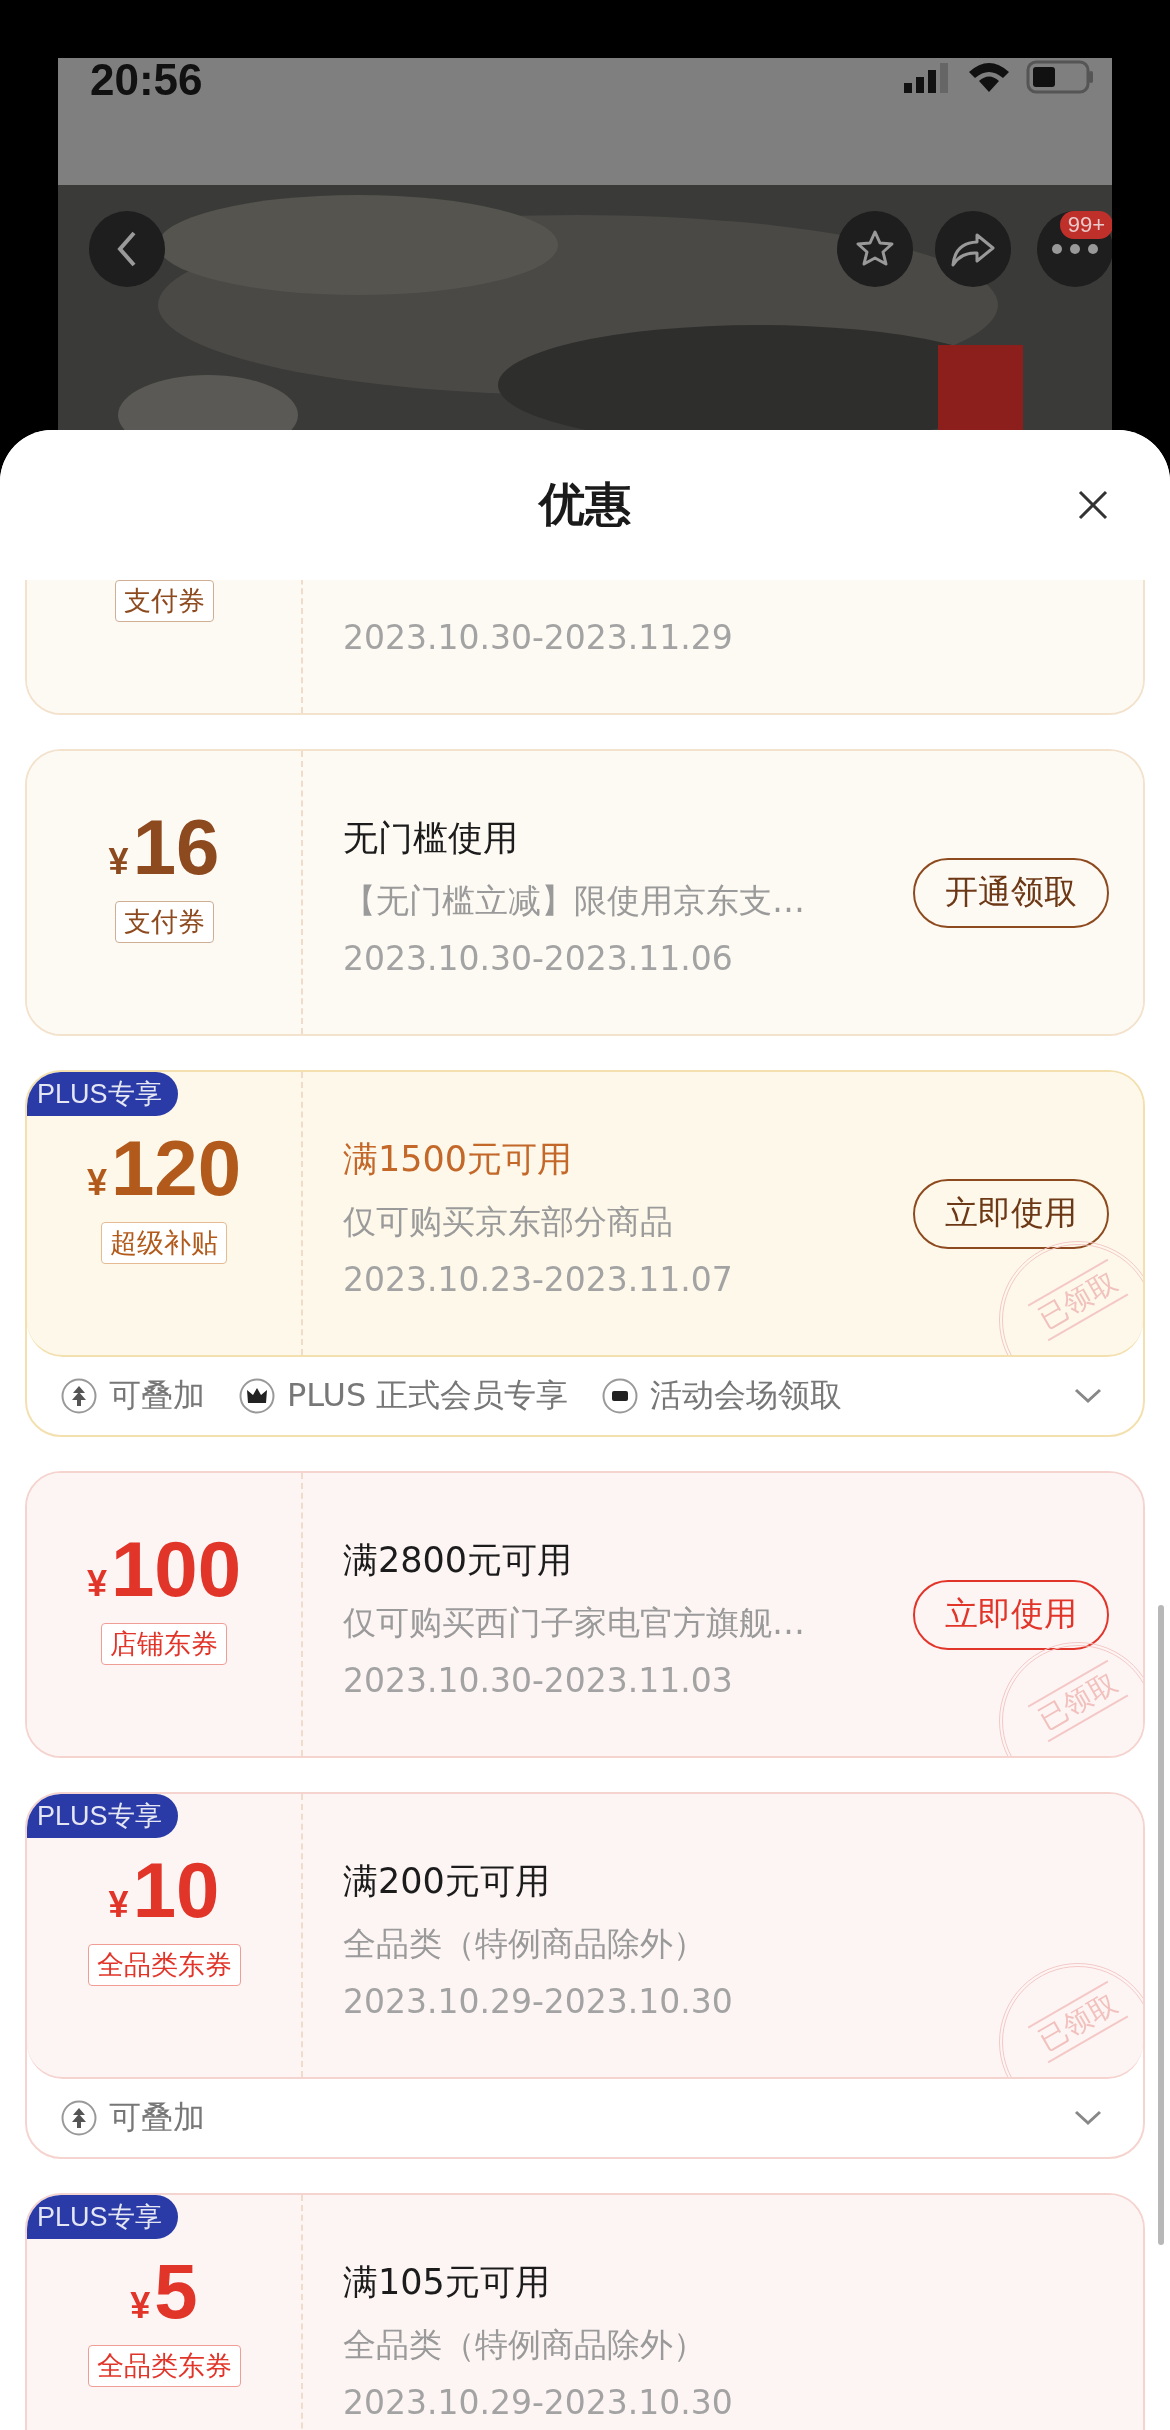 The height and width of the screenshot is (2430, 1170). Describe the element at coordinates (538, 637) in the screenshot. I see `validity-dates: 2023.10.30-2023.11.29` at that location.